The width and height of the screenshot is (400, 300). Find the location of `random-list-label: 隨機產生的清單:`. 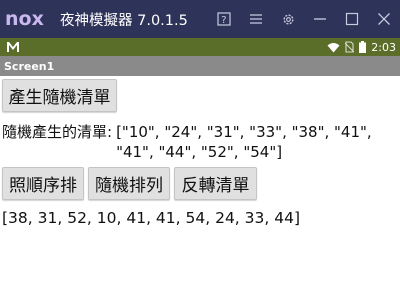

random-list-label: 隨機產生的清單: is located at coordinates (57, 132).